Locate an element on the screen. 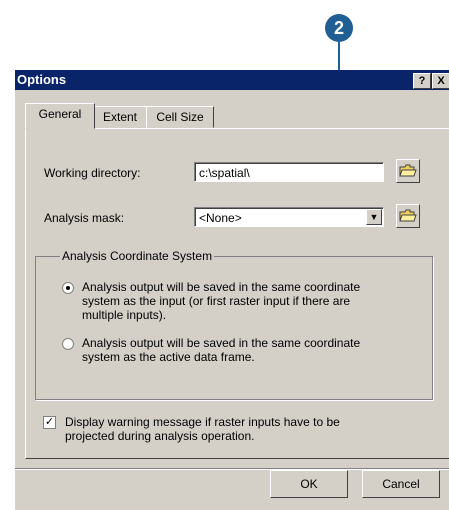  cancel-button: Cancel is located at coordinates (401, 484).